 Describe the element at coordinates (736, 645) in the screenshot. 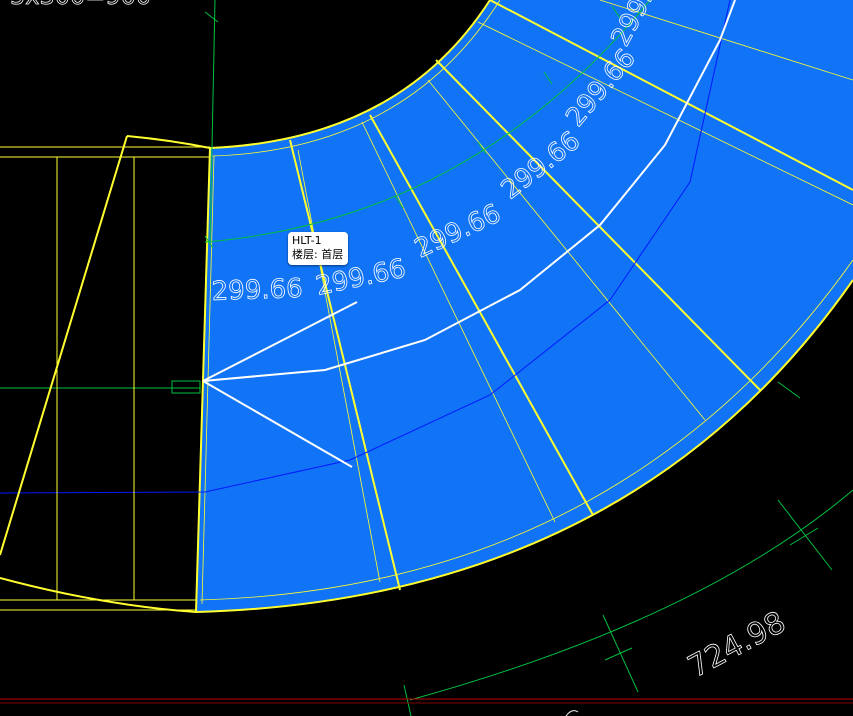

I see `outer-arc-dimension-text: 724.98` at that location.